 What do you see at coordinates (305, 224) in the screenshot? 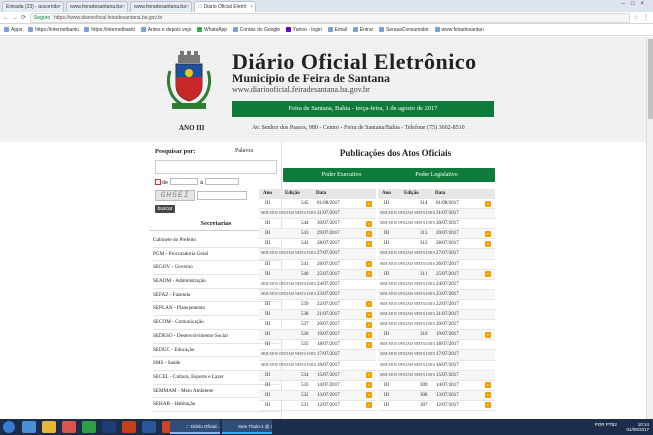
I see `edition-cell: 544` at bounding box center [305, 224].